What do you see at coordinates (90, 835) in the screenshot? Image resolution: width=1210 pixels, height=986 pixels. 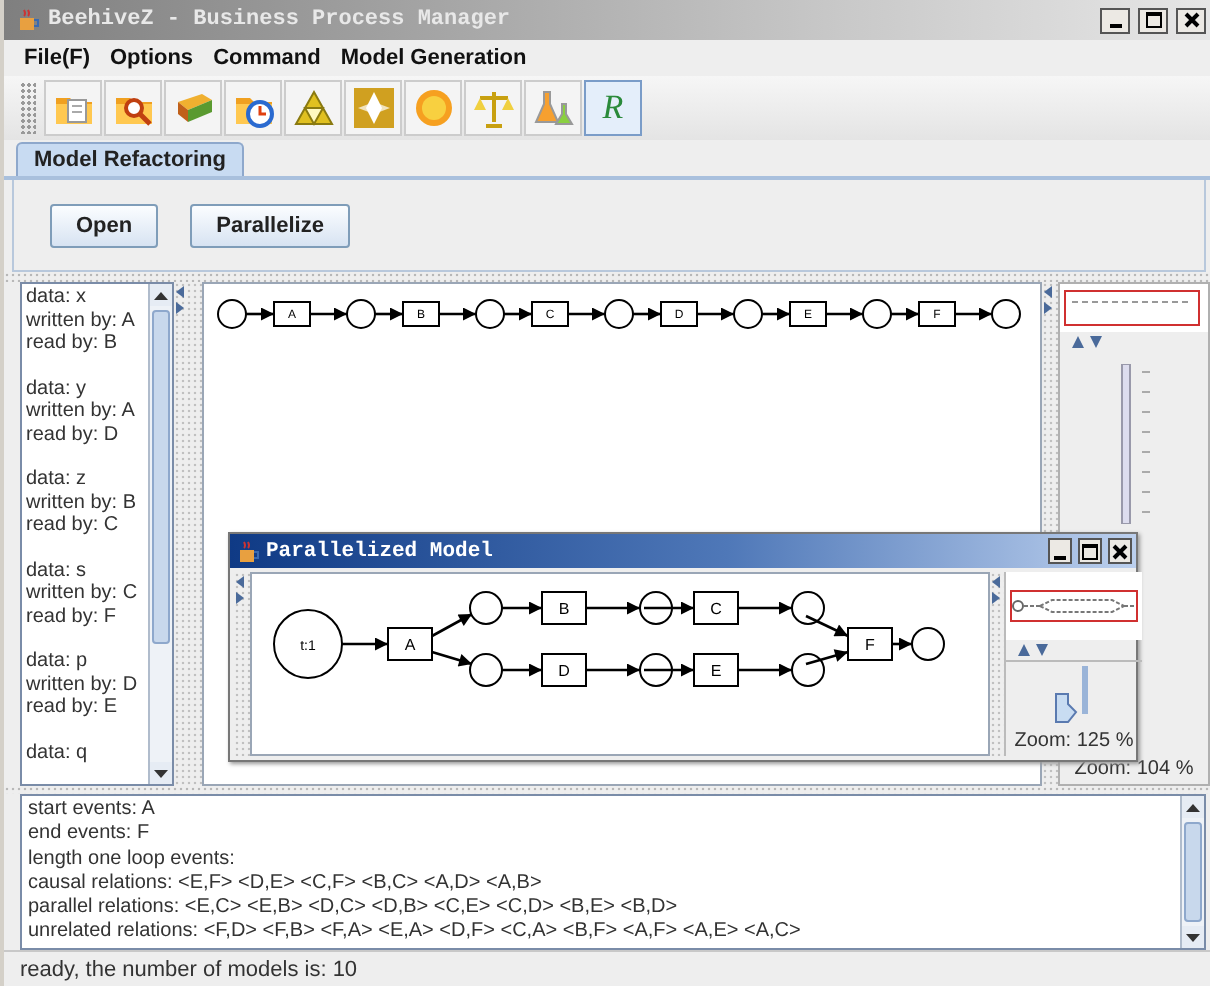 I see `log-line: end events: F` at bounding box center [90, 835].